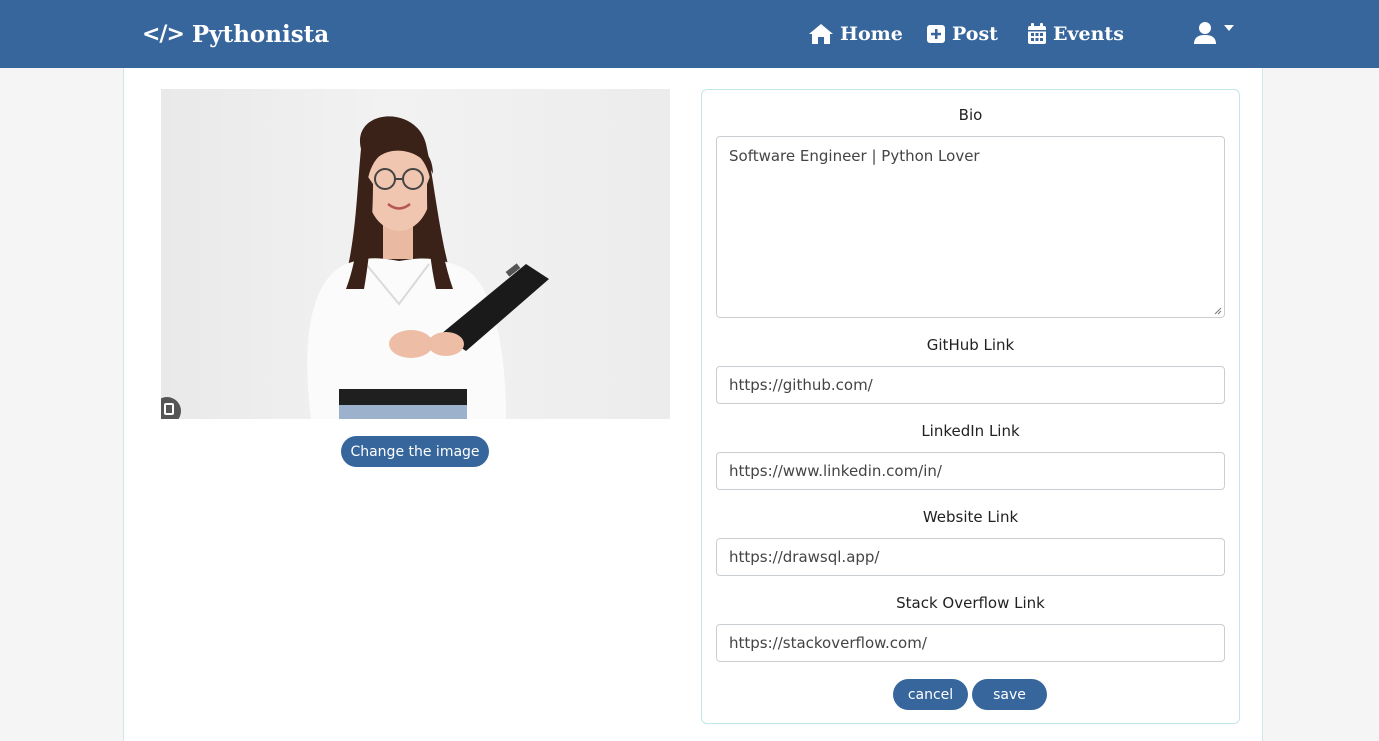 This screenshot has width=1379, height=741. I want to click on website-input: https://drawsql.app/, so click(970, 557).